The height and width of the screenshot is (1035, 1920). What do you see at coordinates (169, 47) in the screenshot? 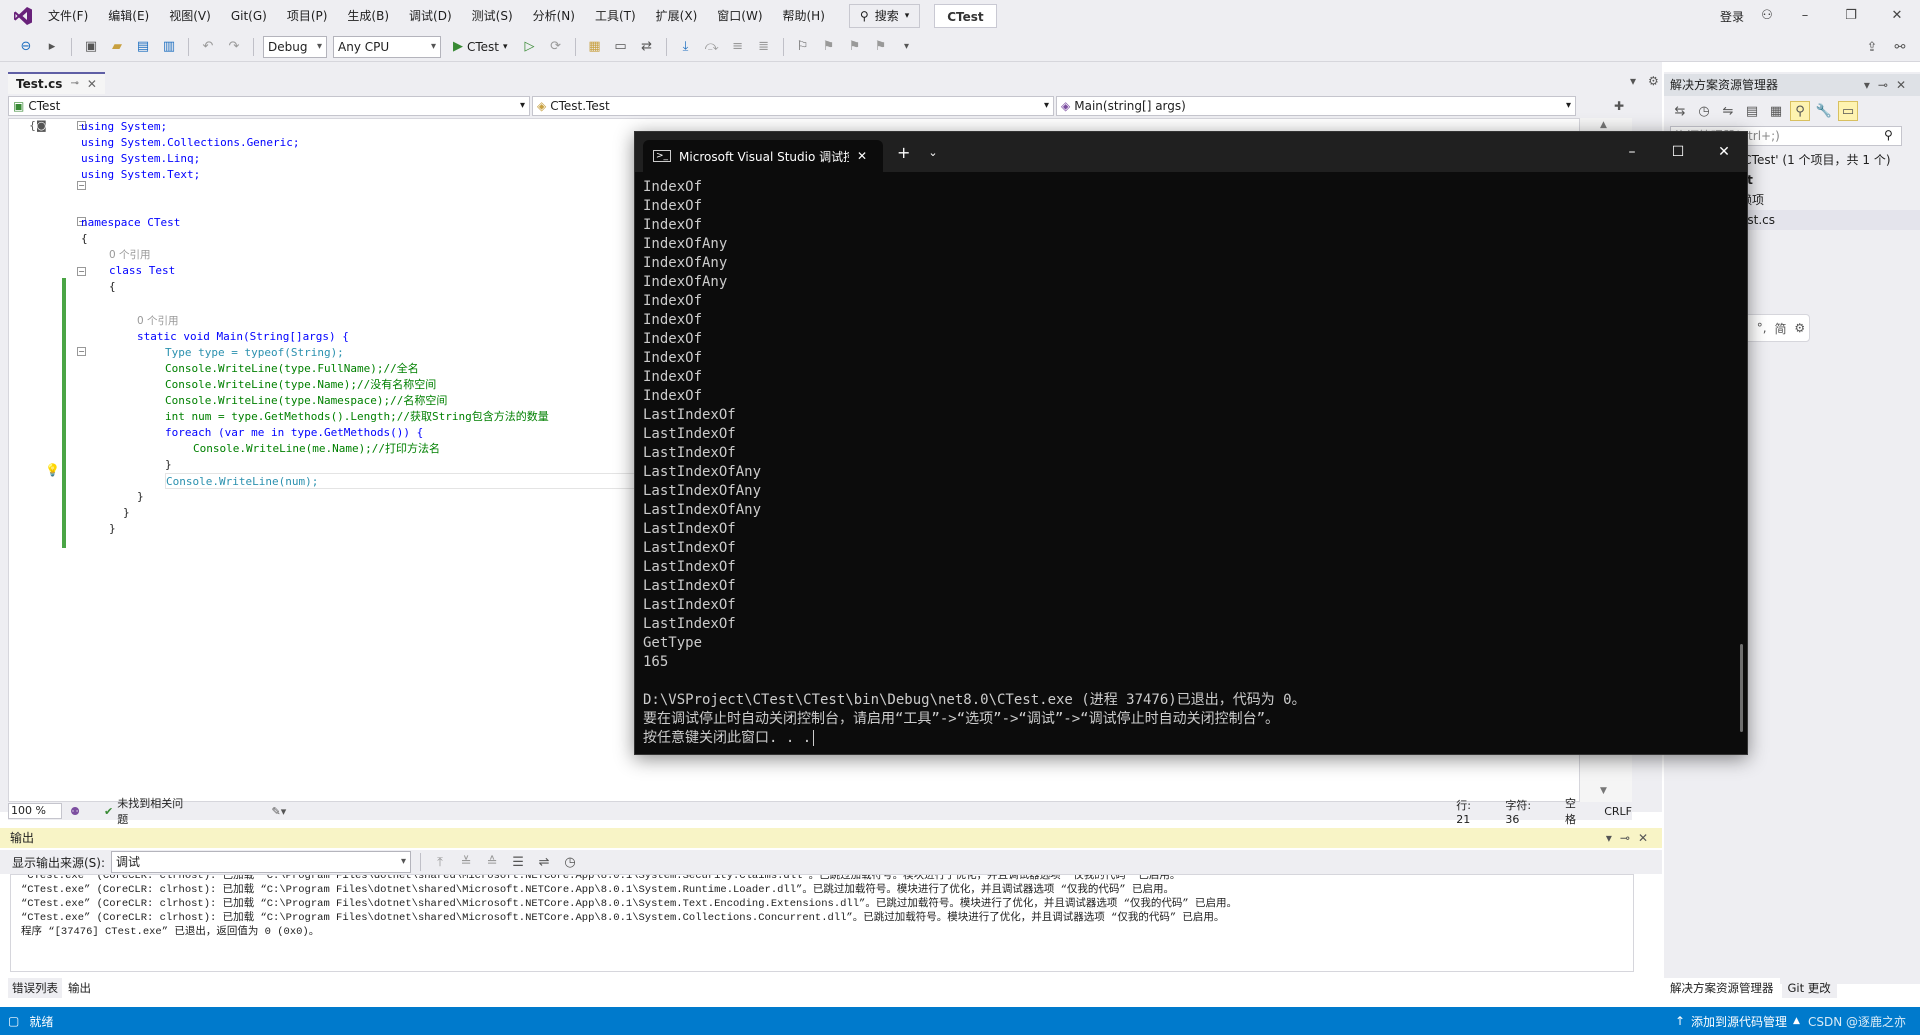
I see `save-all-icon: ▥` at bounding box center [169, 47].